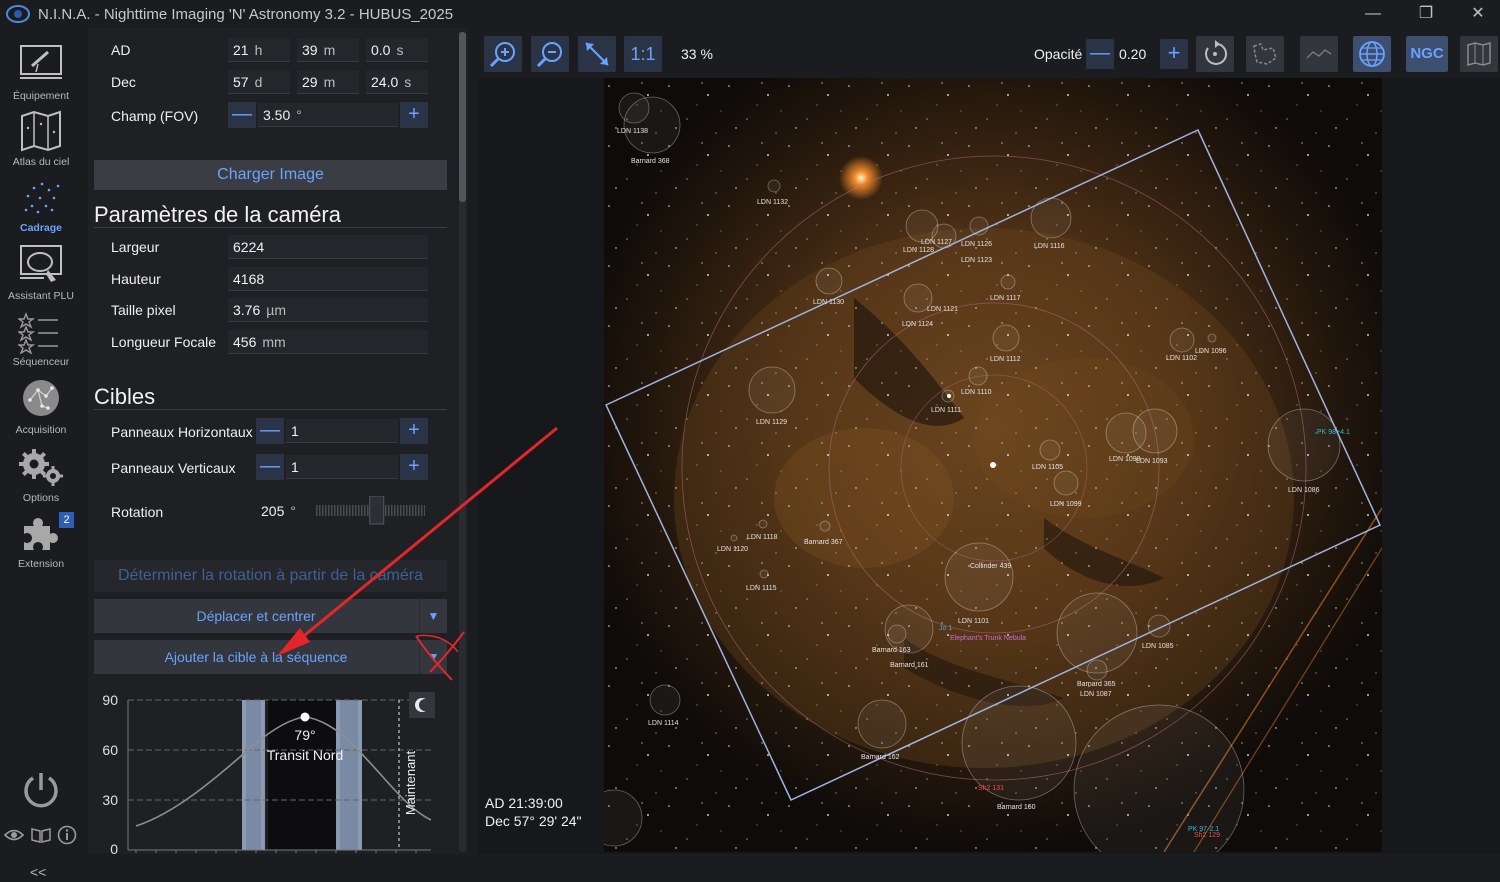 This screenshot has height=882, width=1500. I want to click on fov-increase-button: +, so click(414, 115).